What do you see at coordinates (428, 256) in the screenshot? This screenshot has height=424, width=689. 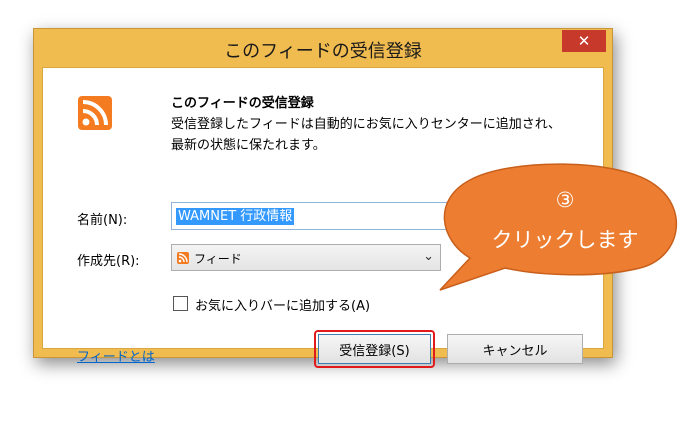 I see `chevron-down-icon: ⌄` at bounding box center [428, 256].